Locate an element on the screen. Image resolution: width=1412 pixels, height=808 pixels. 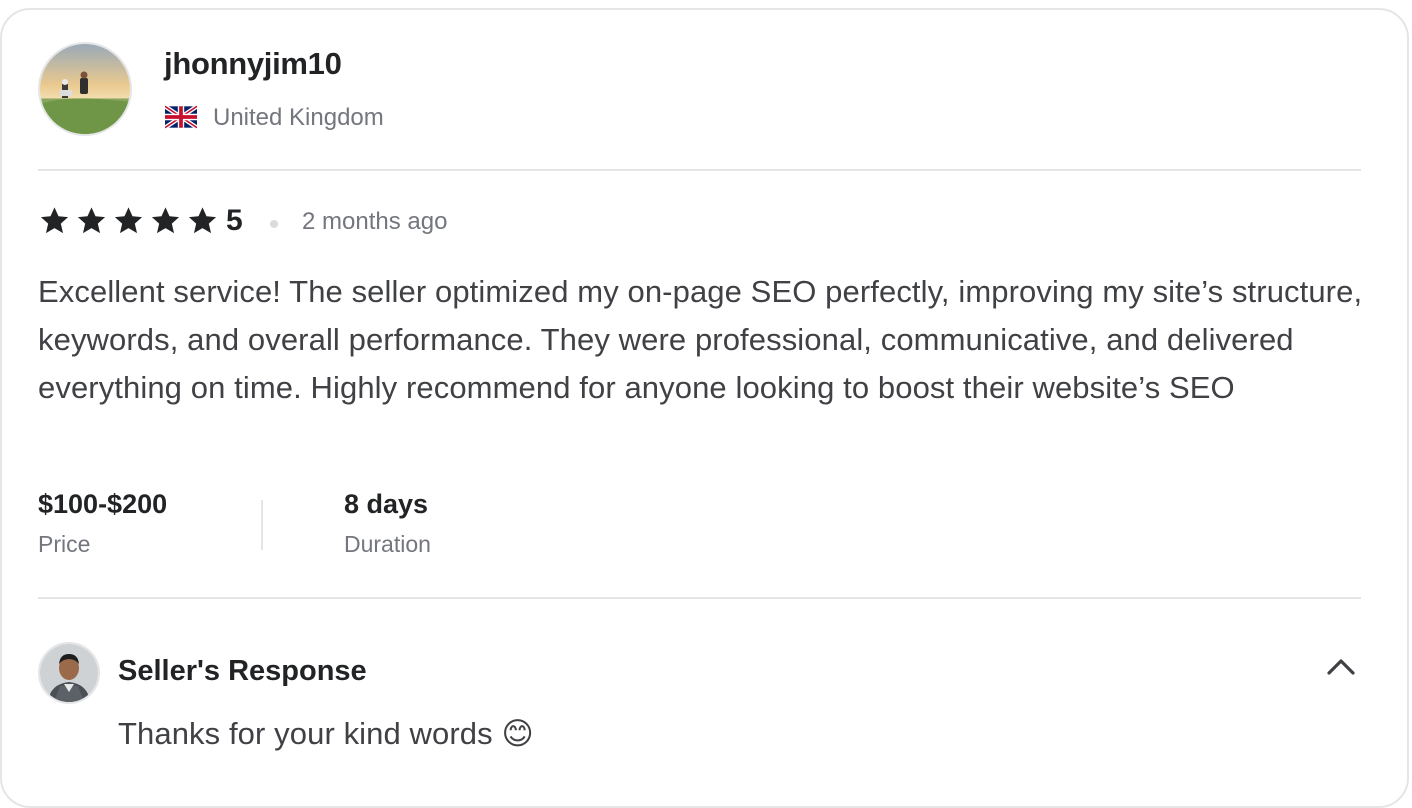
uk-flag-icon is located at coordinates (181, 117).